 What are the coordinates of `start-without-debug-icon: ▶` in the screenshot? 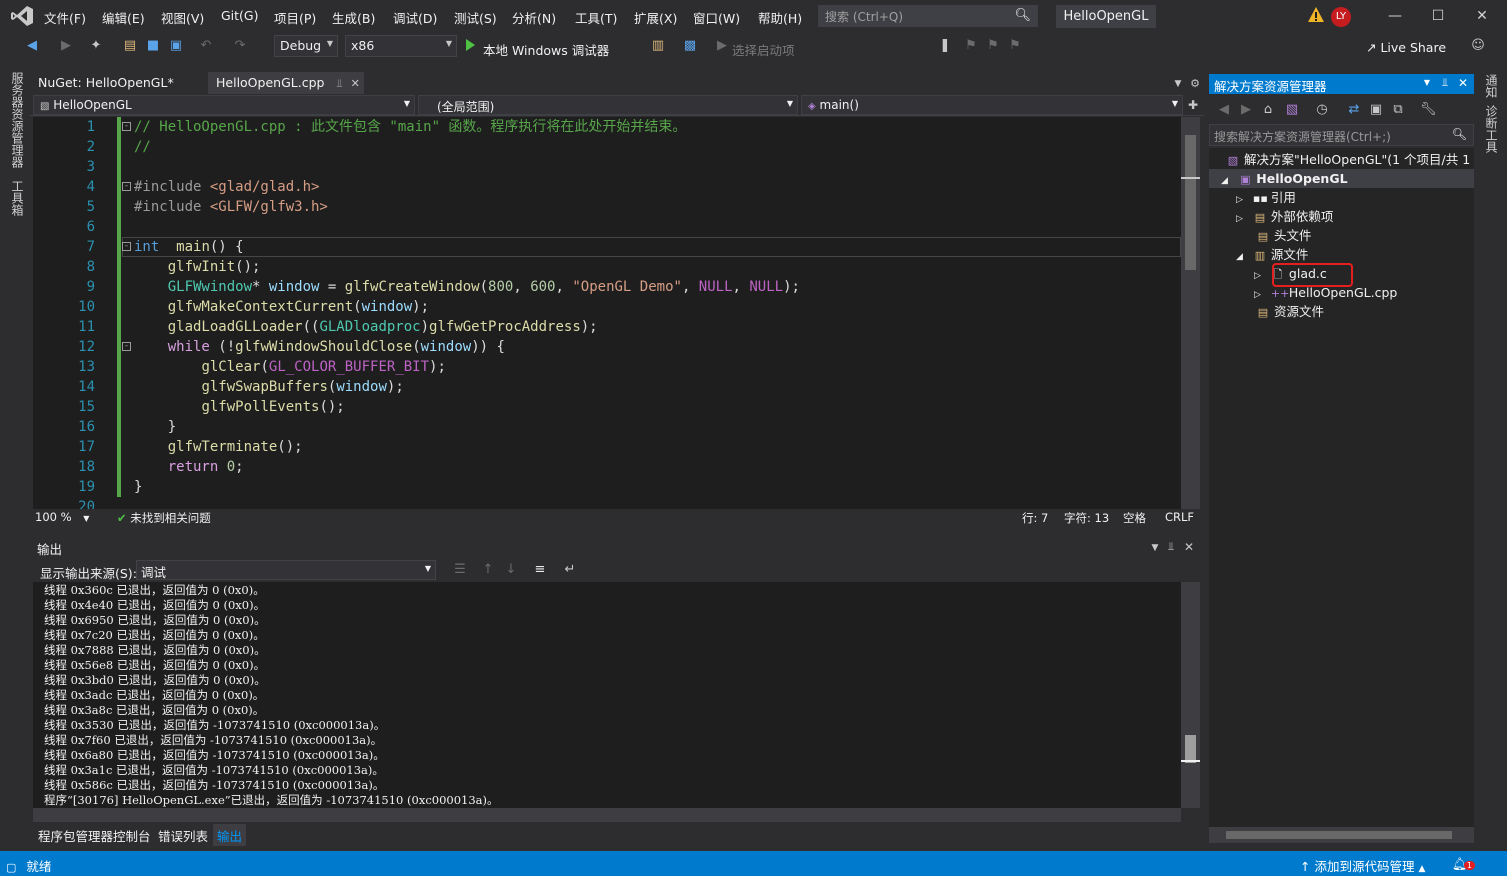 It's located at (722, 46).